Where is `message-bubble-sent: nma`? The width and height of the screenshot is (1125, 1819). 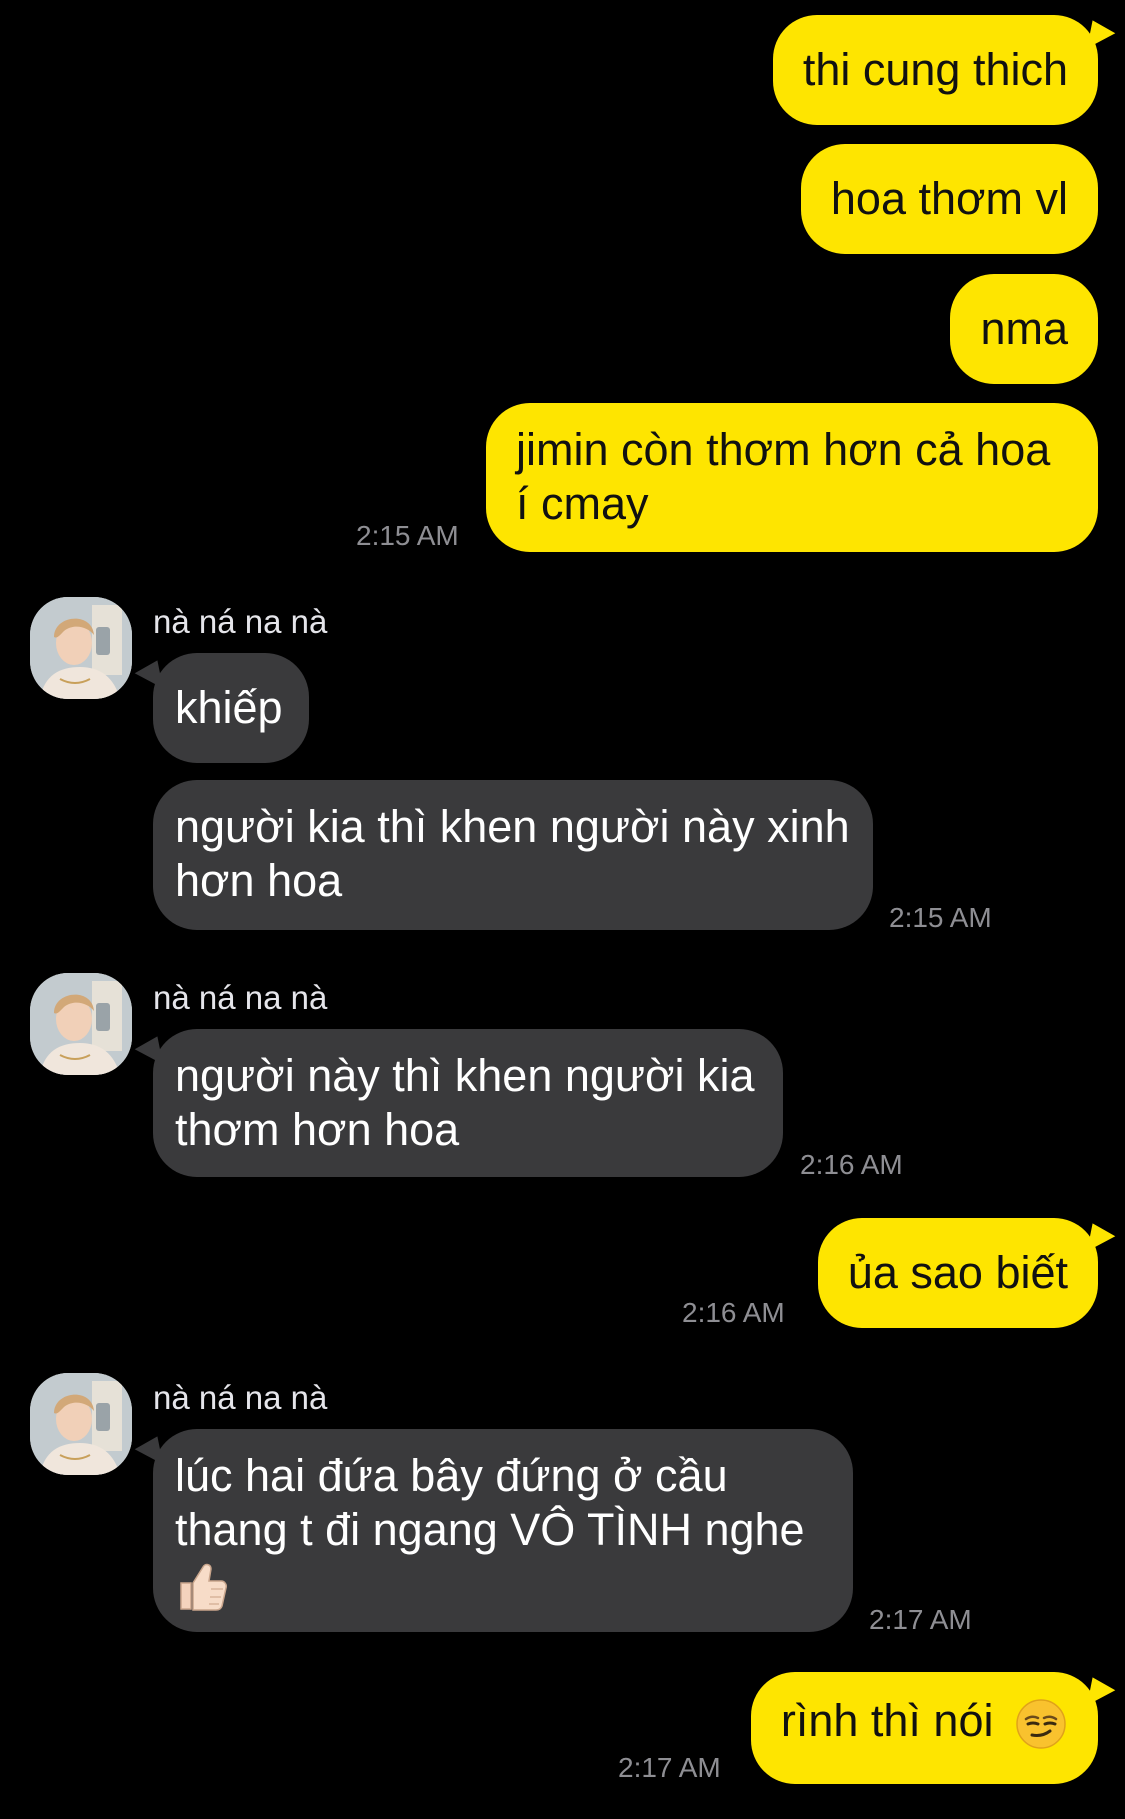
message-bubble-sent: nma is located at coordinates (1024, 329).